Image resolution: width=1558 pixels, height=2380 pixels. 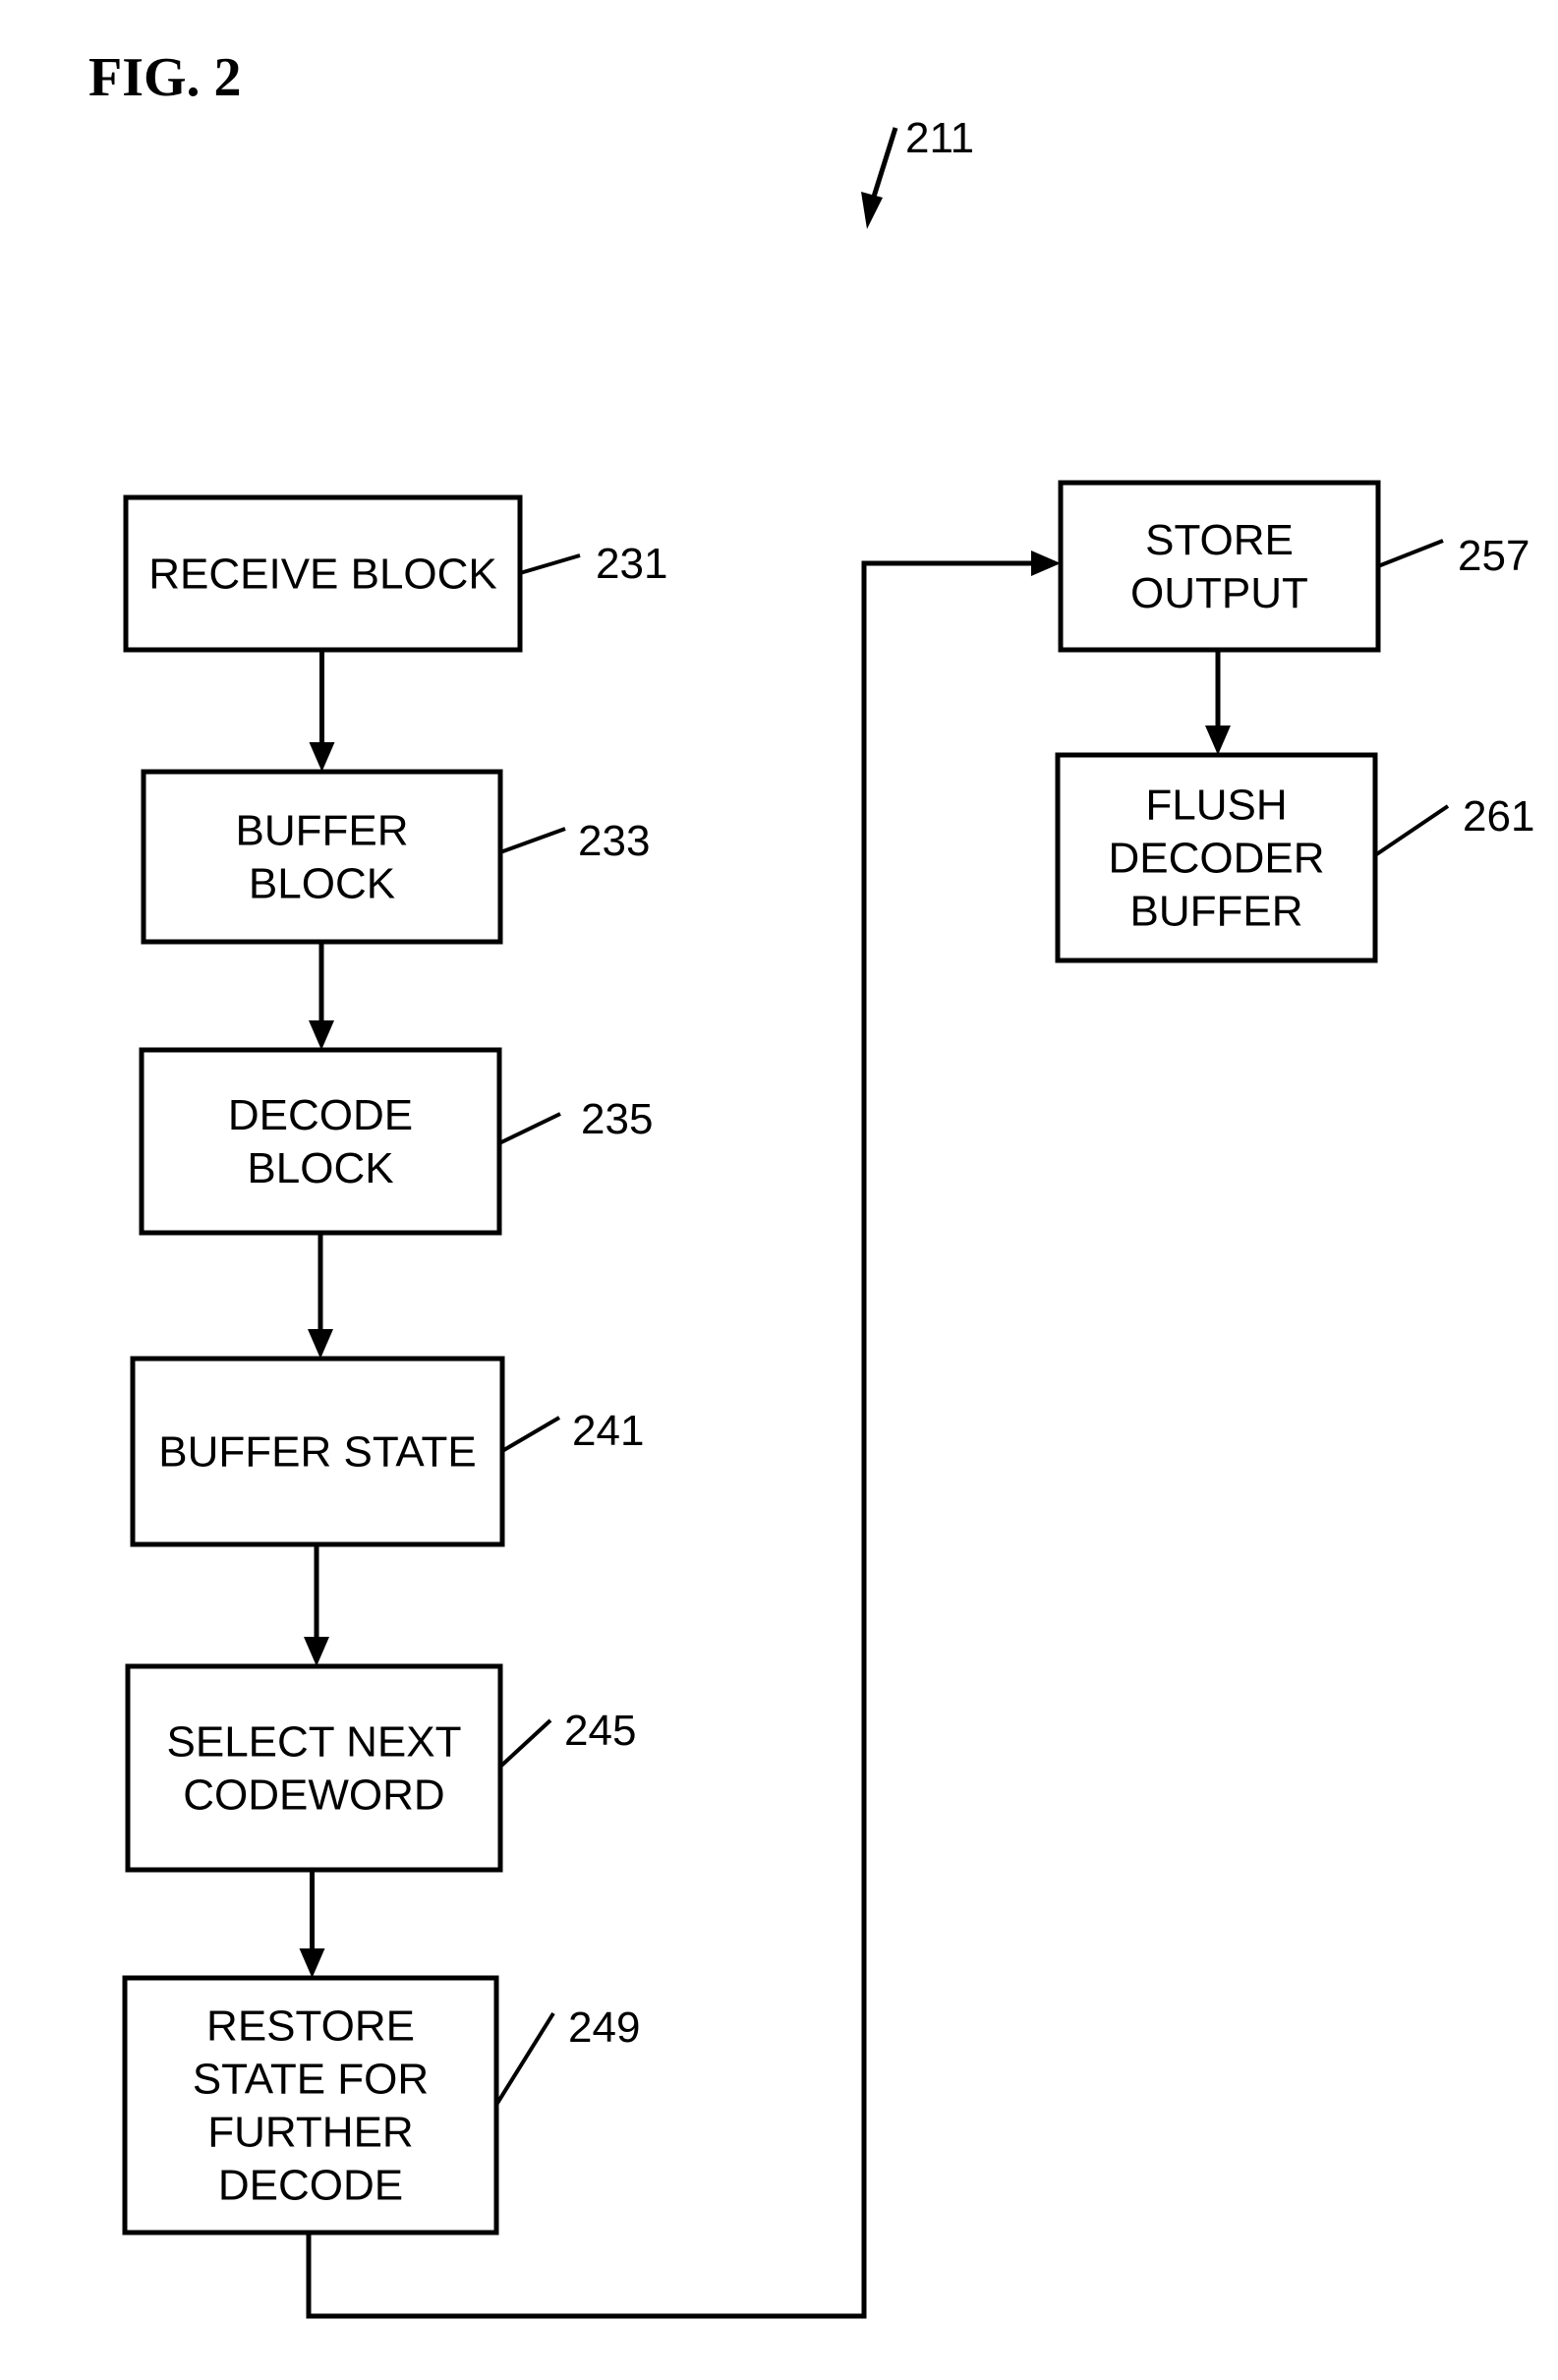 What do you see at coordinates (604, 2027) in the screenshot?
I see `step-reference-number: 249` at bounding box center [604, 2027].